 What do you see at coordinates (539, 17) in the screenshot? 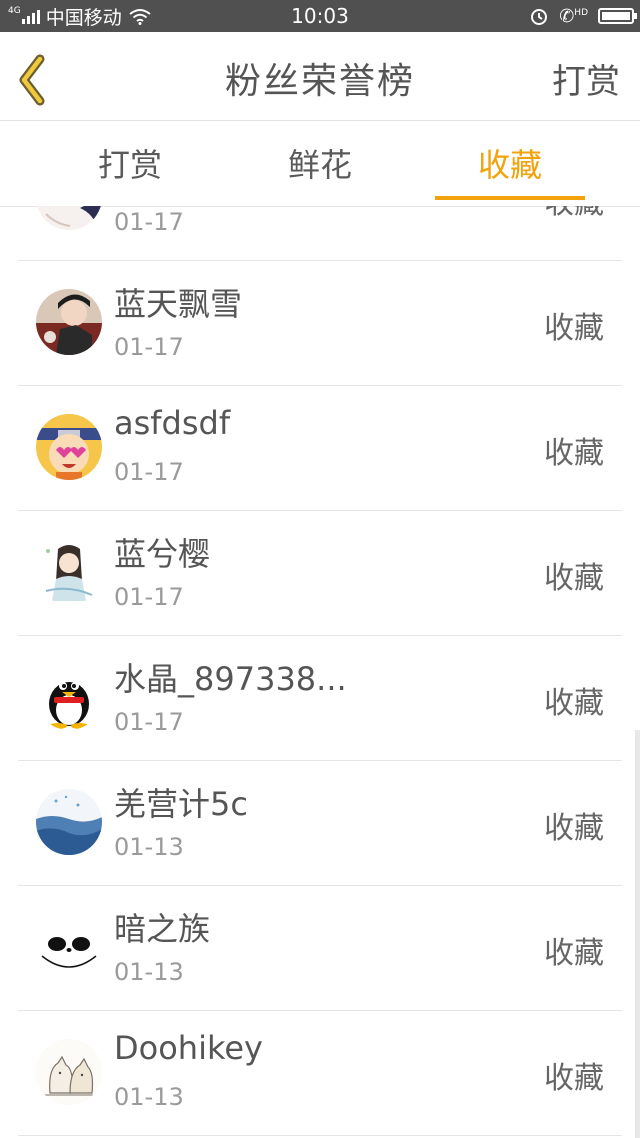
I see `alarm-icon` at bounding box center [539, 17].